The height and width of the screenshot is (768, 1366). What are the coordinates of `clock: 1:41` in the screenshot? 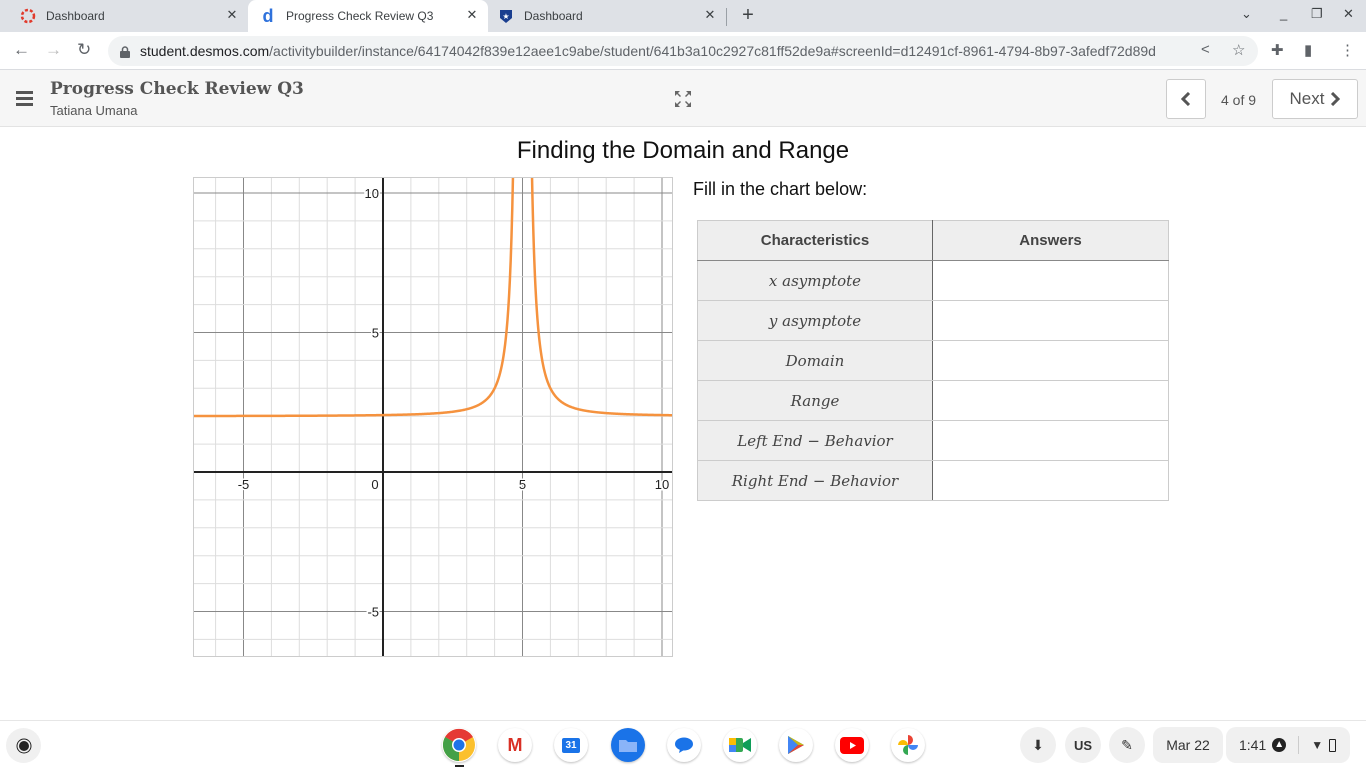 It's located at (1253, 745).